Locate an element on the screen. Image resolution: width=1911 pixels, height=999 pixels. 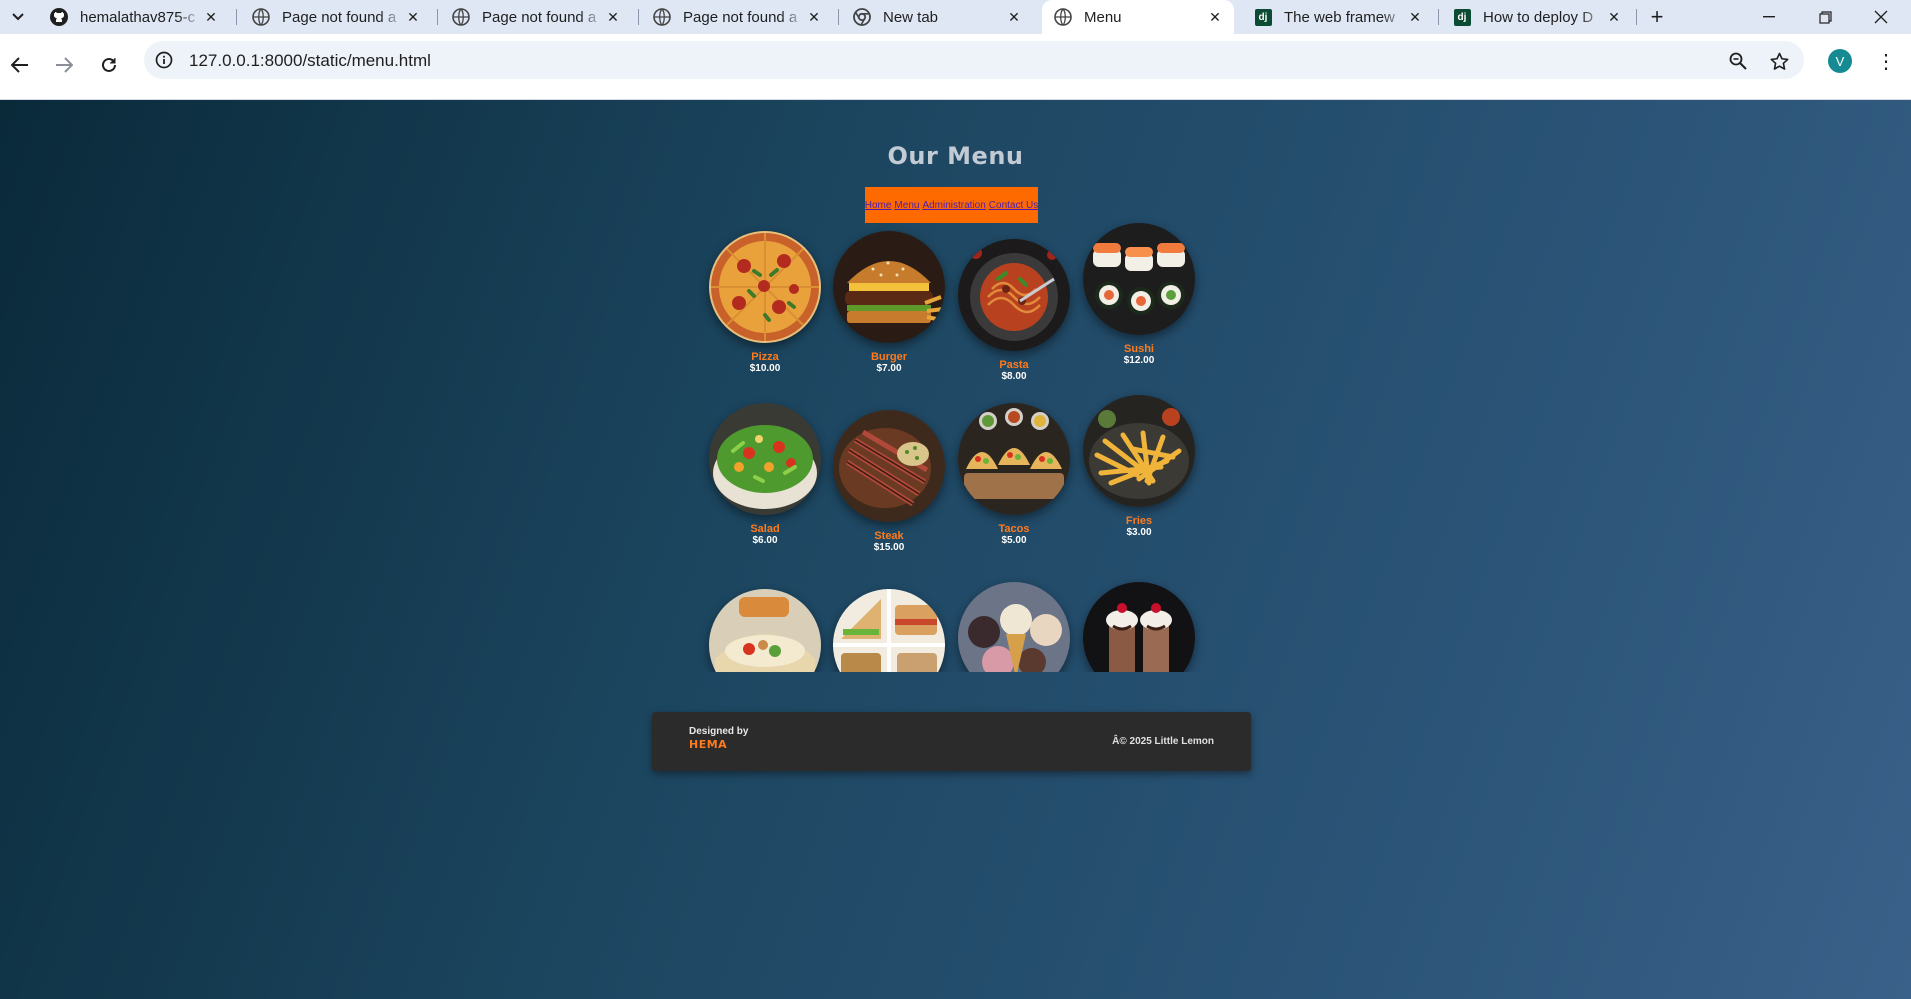
milkshake-image is located at coordinates (1139, 627).